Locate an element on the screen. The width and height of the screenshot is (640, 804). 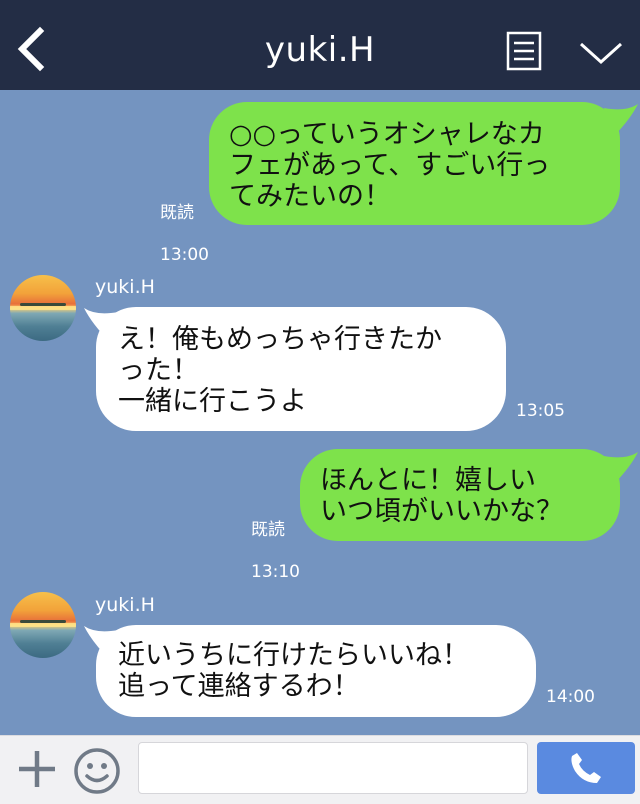
message-bubble-outgoing: ○○っていうオシャレなカ フェがあって、すごい行っ てみたいの！ is located at coordinates (414, 163).